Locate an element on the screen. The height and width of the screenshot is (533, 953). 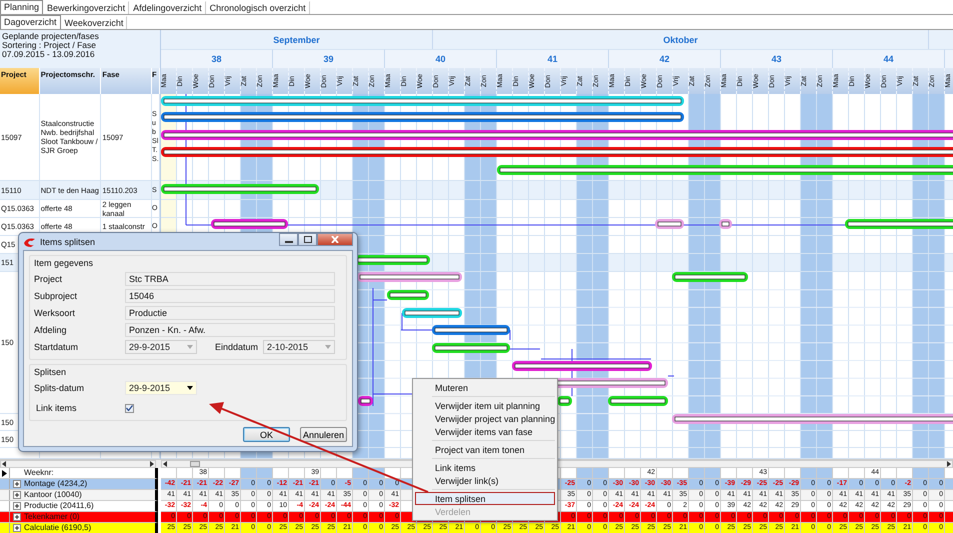
week-number: 39 is located at coordinates (328, 59).